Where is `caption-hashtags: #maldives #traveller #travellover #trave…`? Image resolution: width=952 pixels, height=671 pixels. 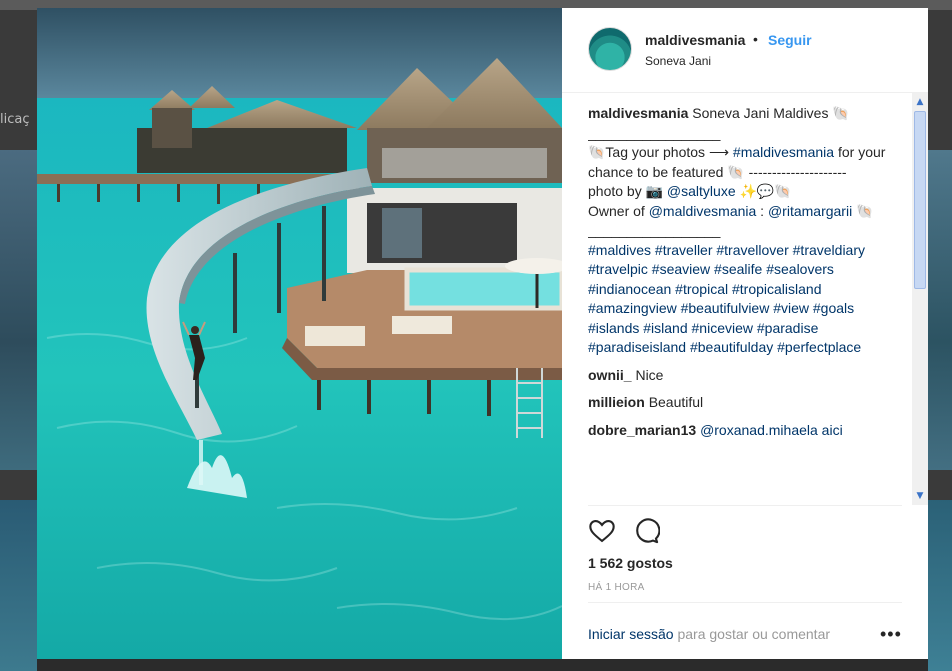 caption-hashtags: #maldives #traveller #travellover #trave… is located at coordinates (747, 299).